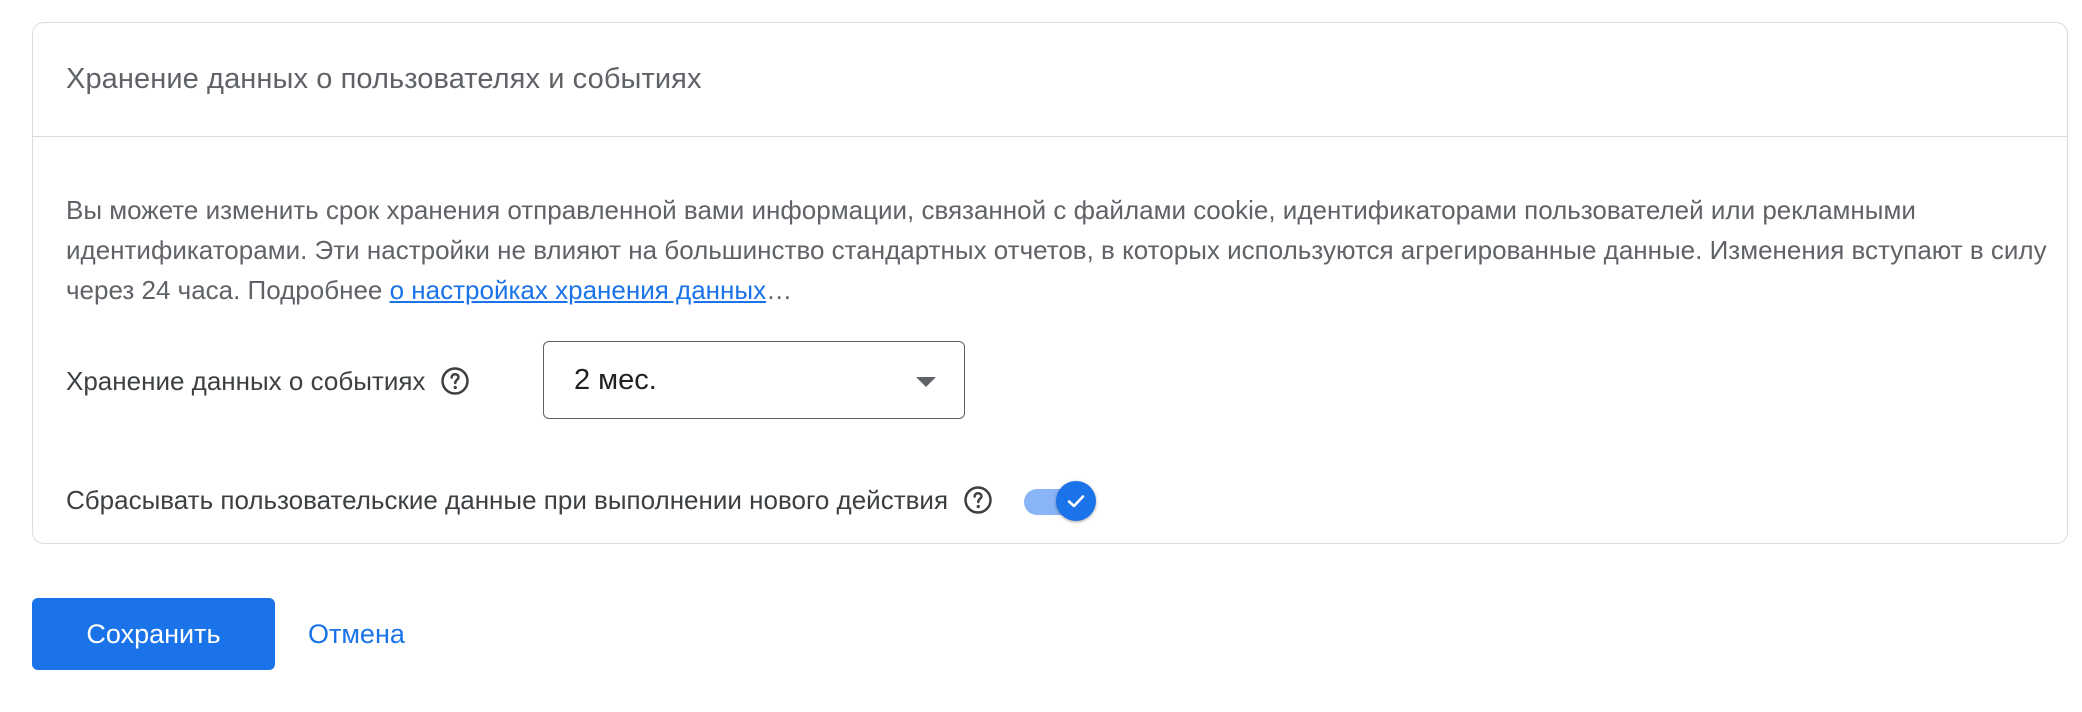 This screenshot has width=2082, height=712. What do you see at coordinates (754, 380) in the screenshot?
I see `event-retention-select: 2 мес.` at bounding box center [754, 380].